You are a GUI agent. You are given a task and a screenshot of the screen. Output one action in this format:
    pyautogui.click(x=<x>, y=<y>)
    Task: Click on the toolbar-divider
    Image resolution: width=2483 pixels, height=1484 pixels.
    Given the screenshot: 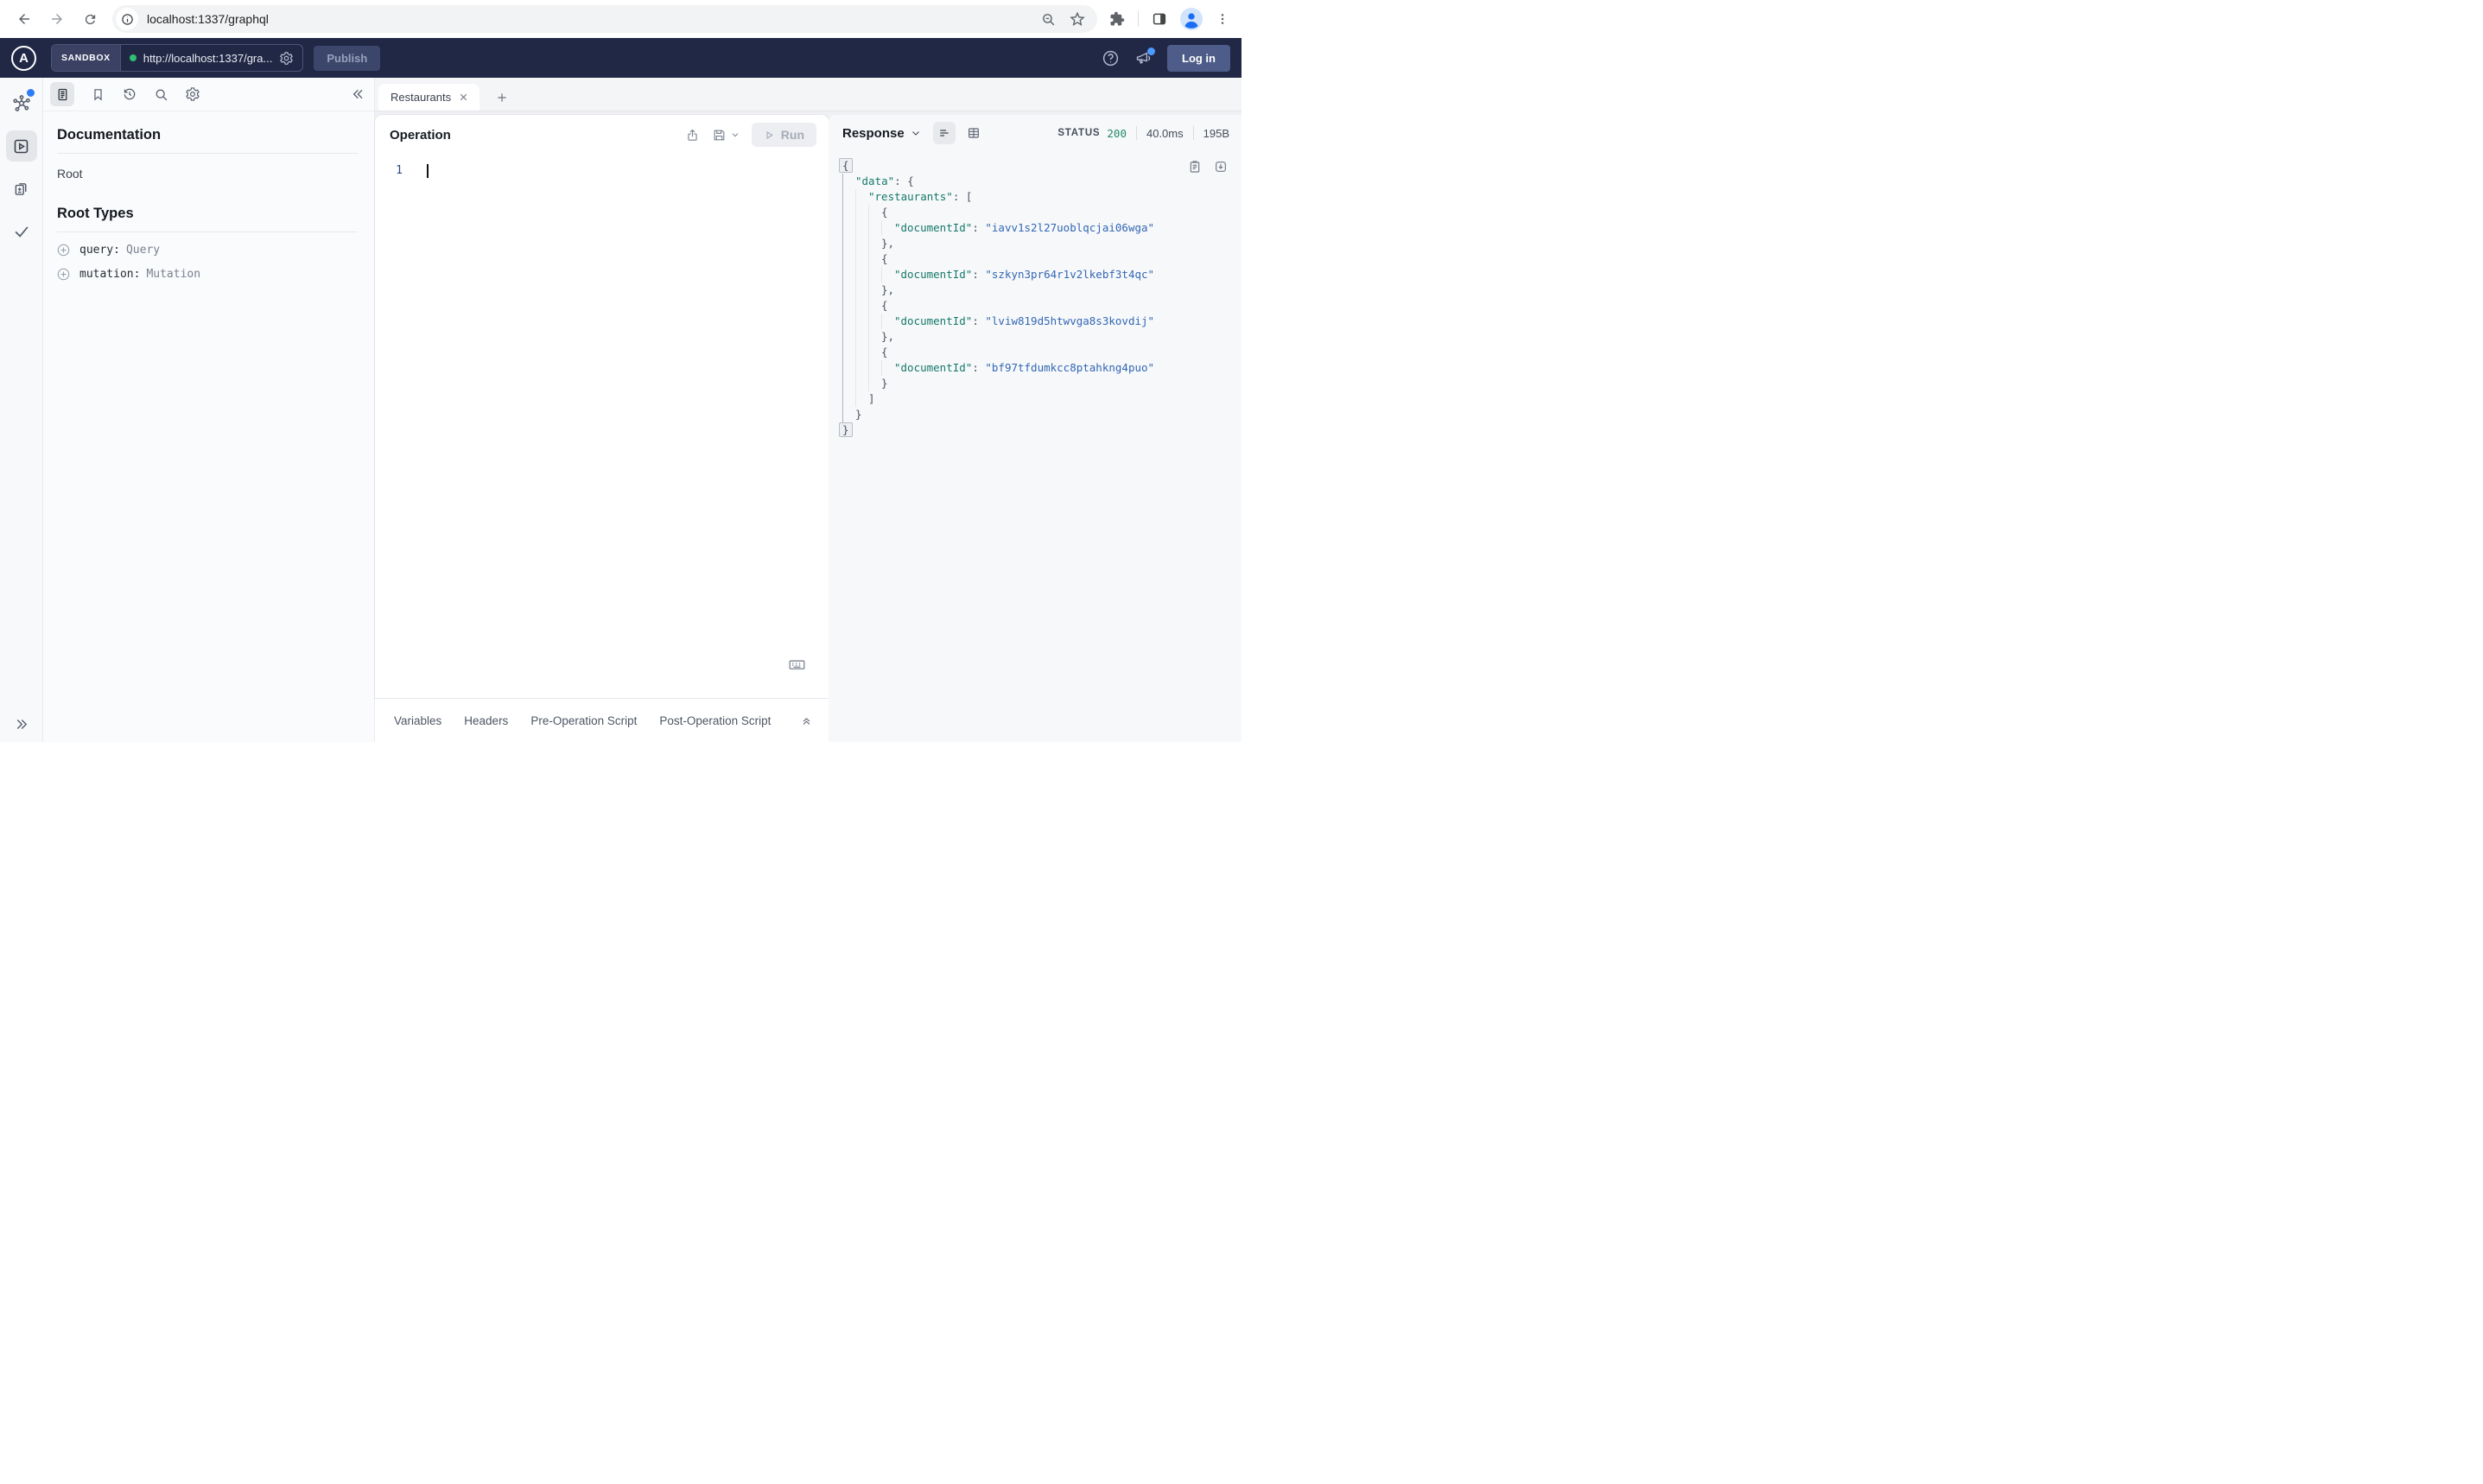 What is the action you would take?
    pyautogui.click(x=1139, y=19)
    